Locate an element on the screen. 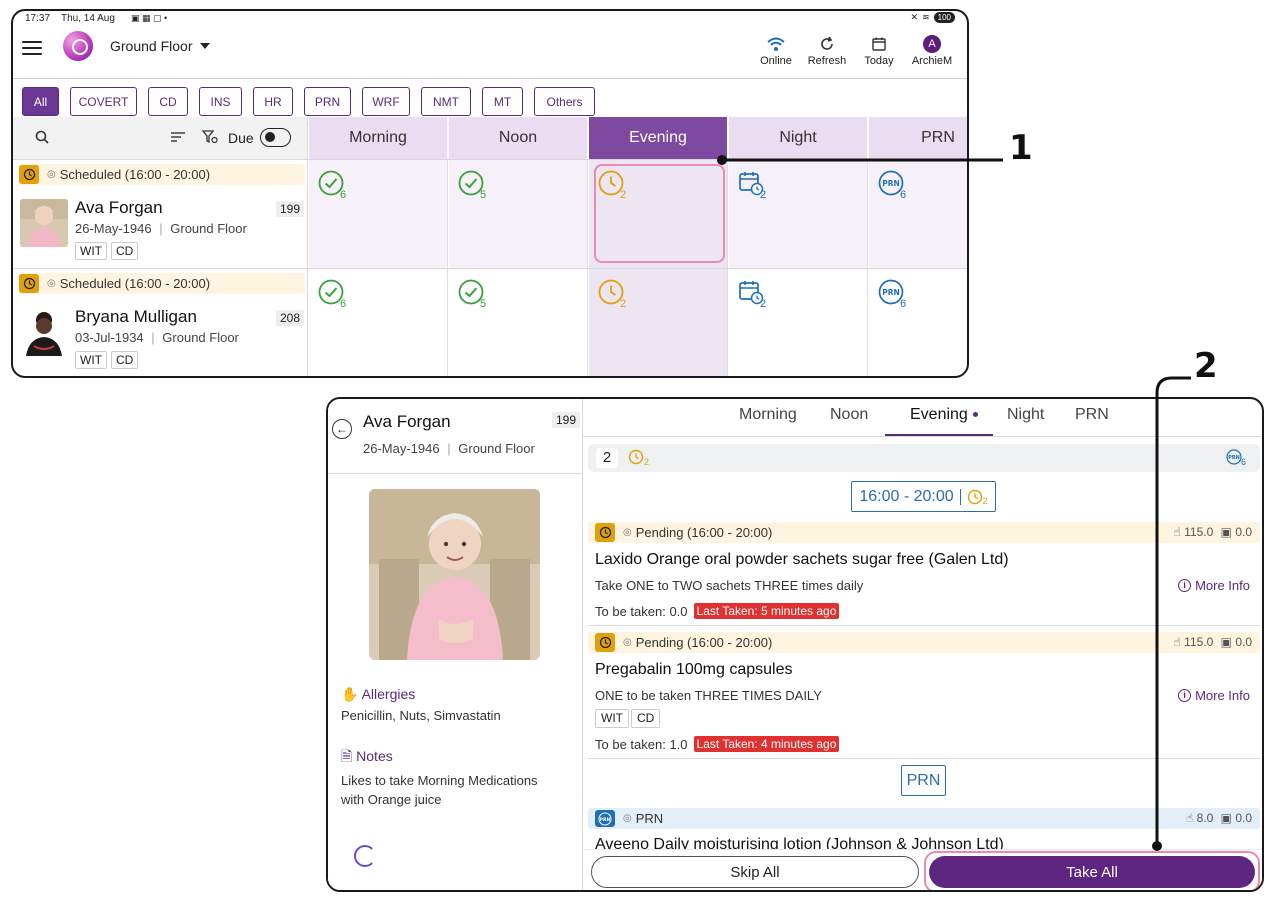 Image resolution: width=1280 pixels, height=905 pixels. callout-number-1: 1 is located at coordinates (1021, 148).